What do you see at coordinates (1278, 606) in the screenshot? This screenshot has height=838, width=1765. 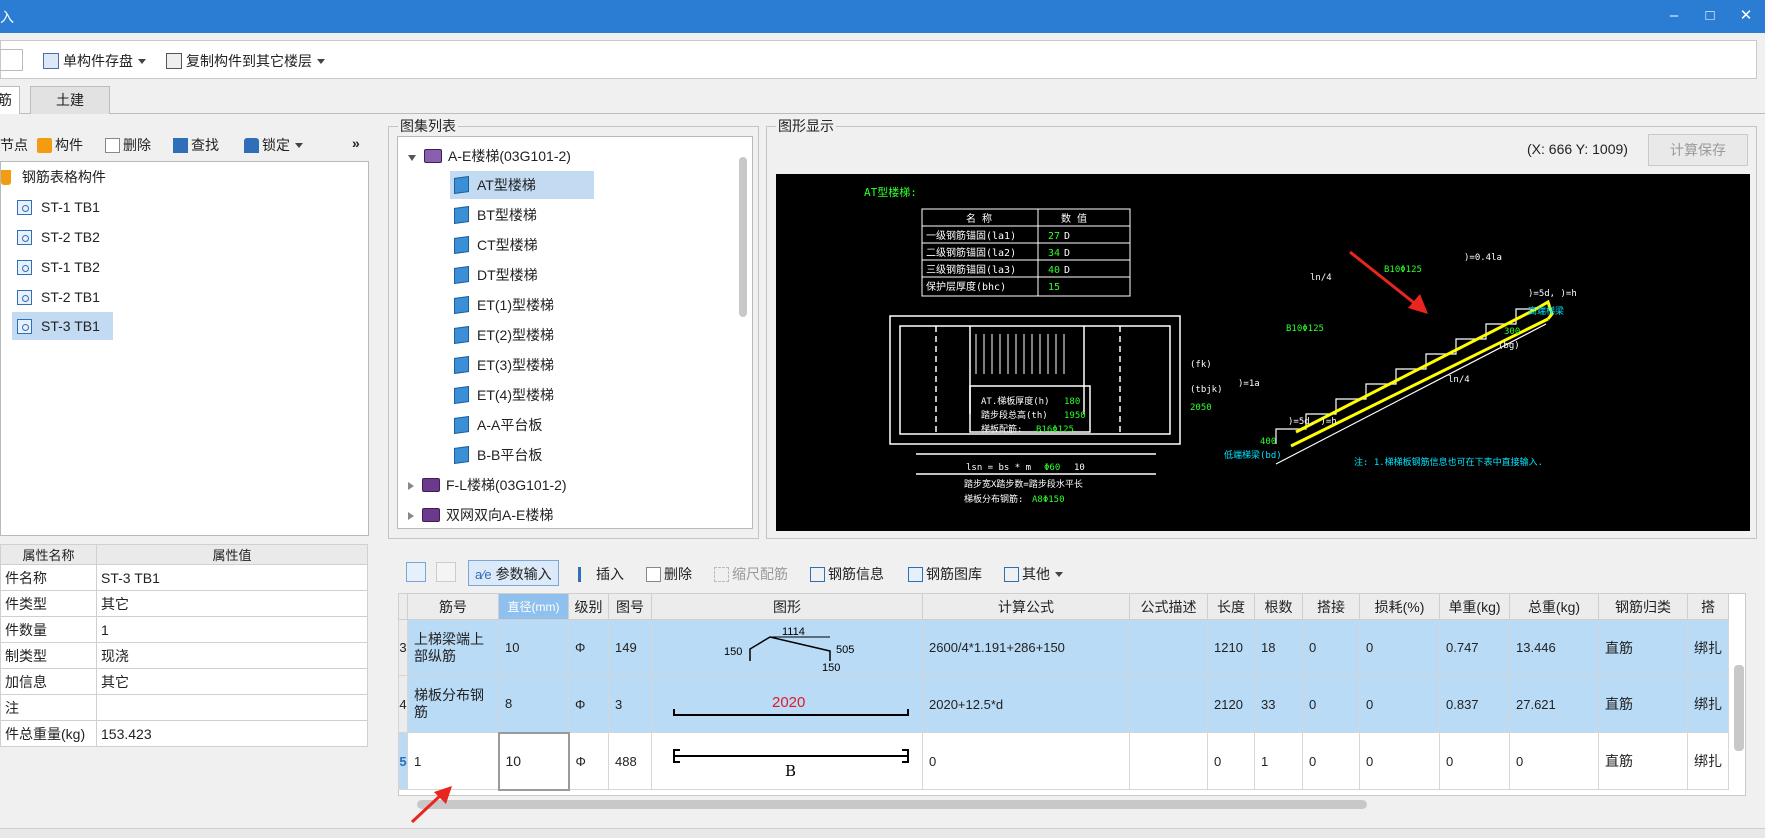 I see `col-header: 根数` at bounding box center [1278, 606].